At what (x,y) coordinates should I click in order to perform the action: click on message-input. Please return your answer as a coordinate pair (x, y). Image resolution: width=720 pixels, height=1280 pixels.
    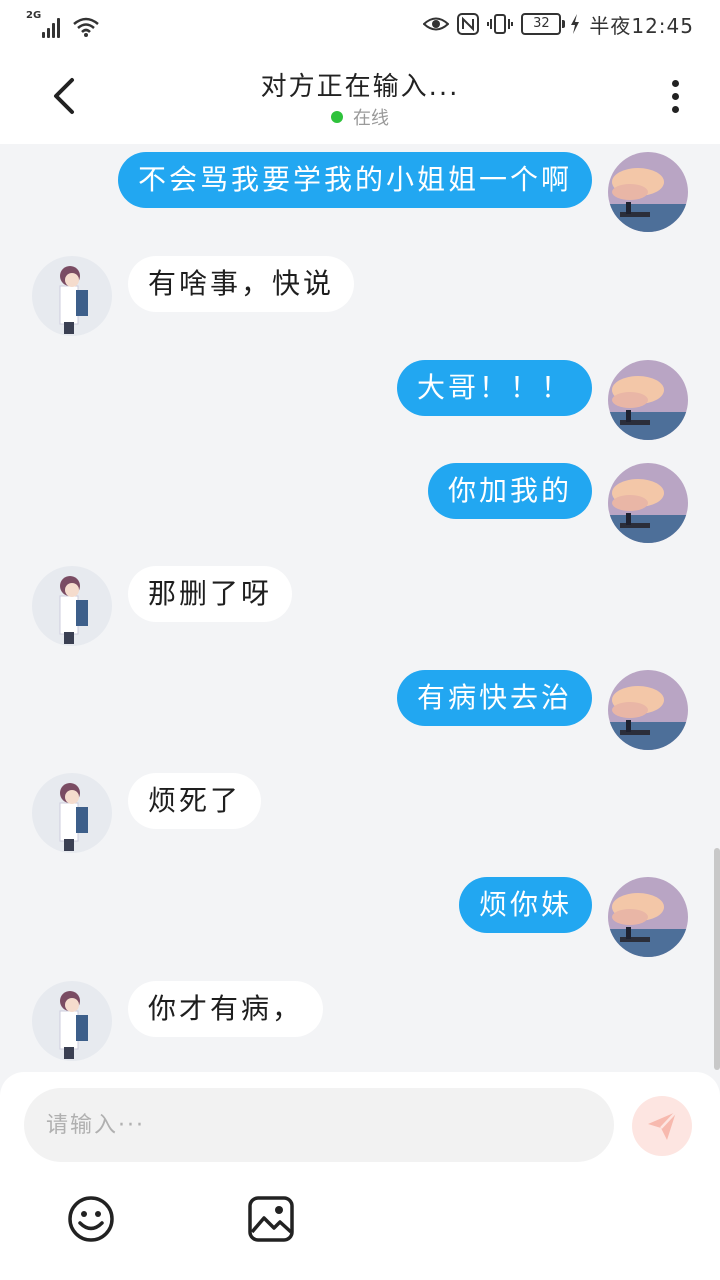
    Looking at the image, I should click on (319, 1125).